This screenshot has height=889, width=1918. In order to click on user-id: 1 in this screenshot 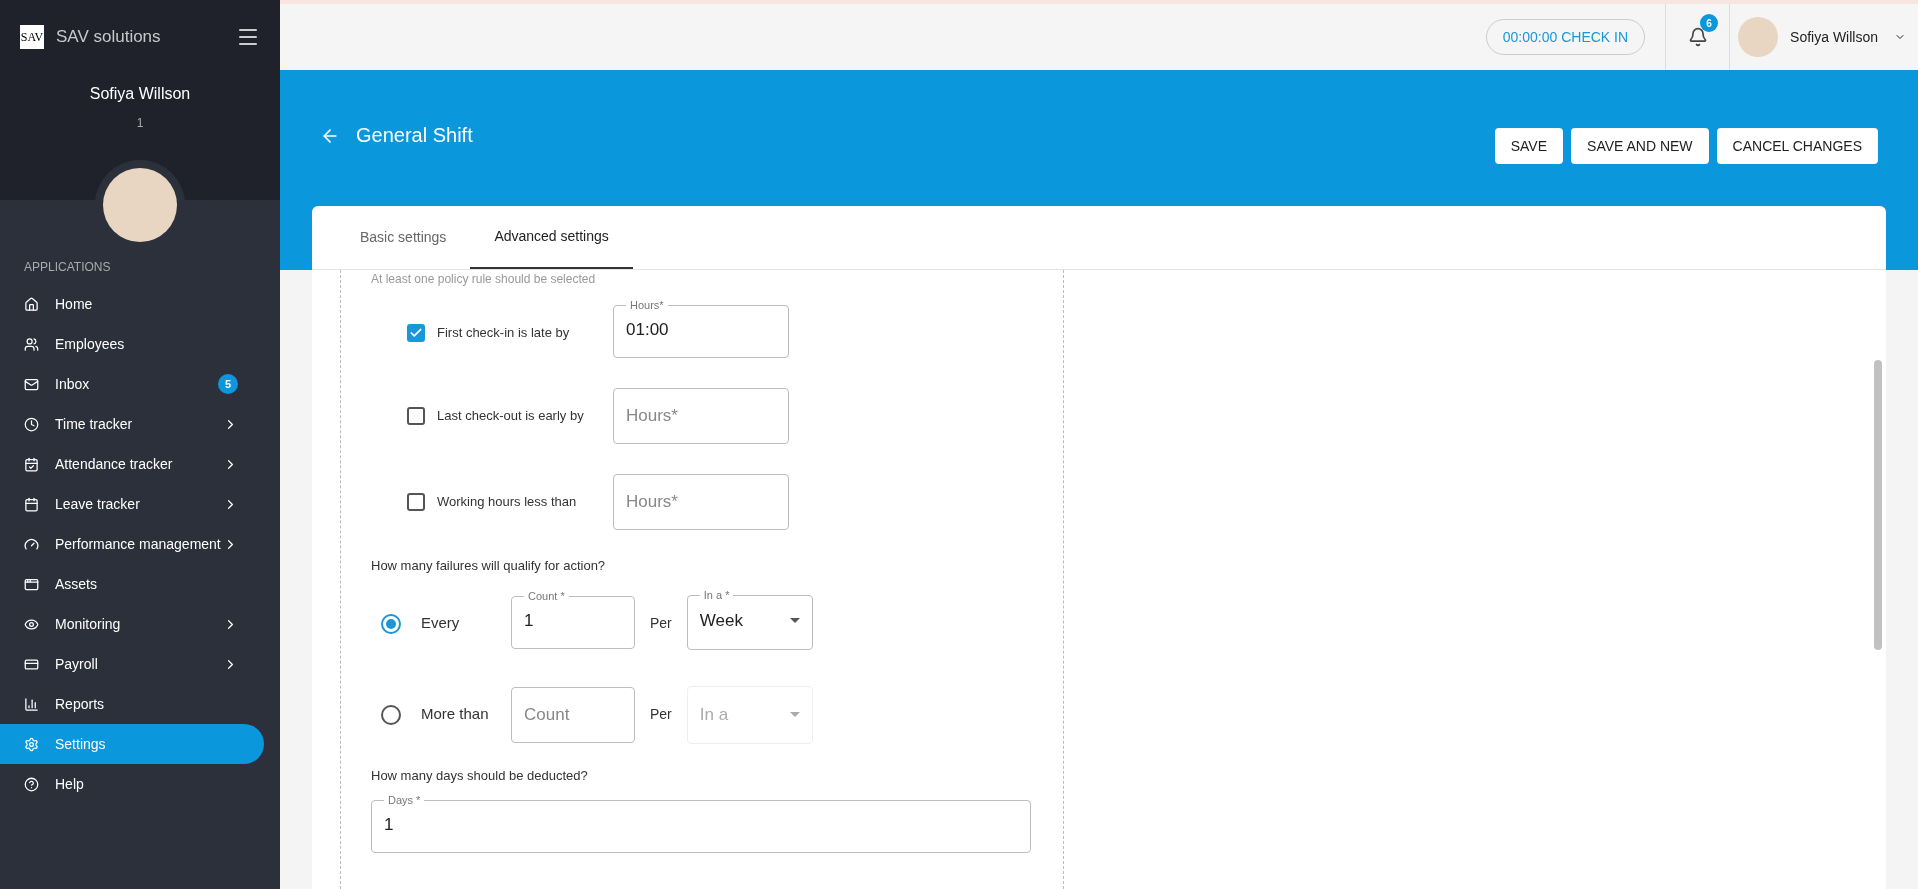, I will do `click(140, 123)`.